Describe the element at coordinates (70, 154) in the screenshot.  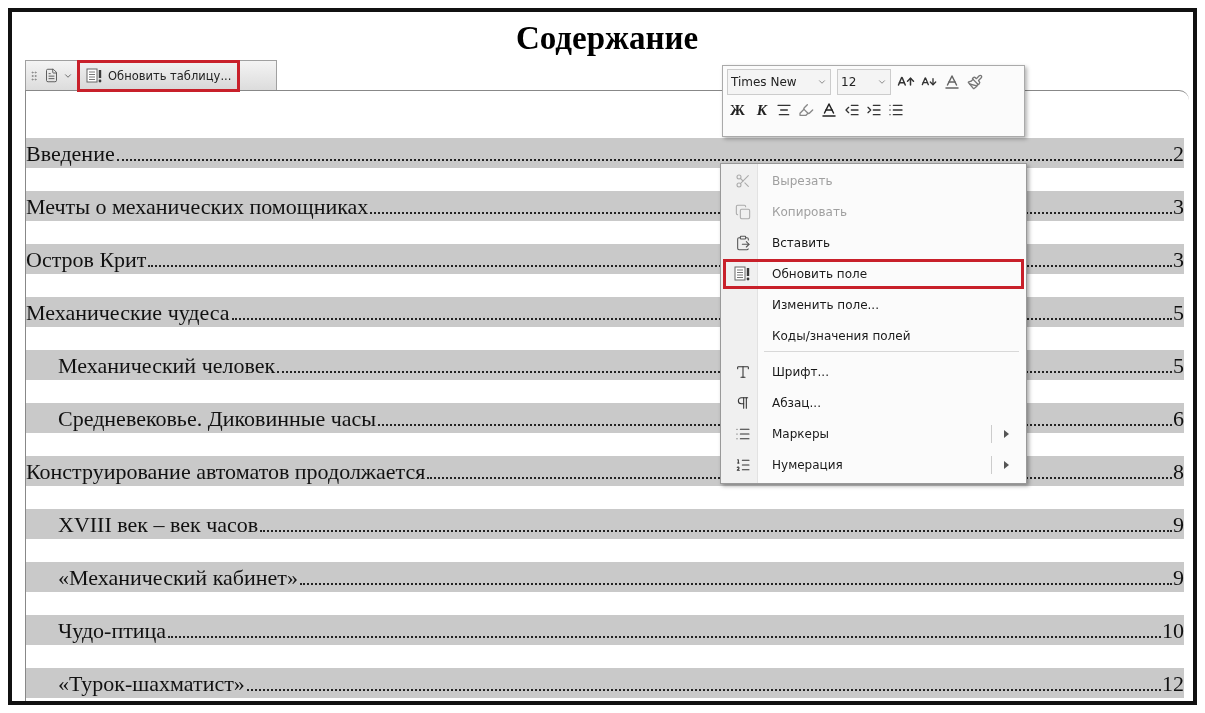
I see `entry-title: Введение` at that location.